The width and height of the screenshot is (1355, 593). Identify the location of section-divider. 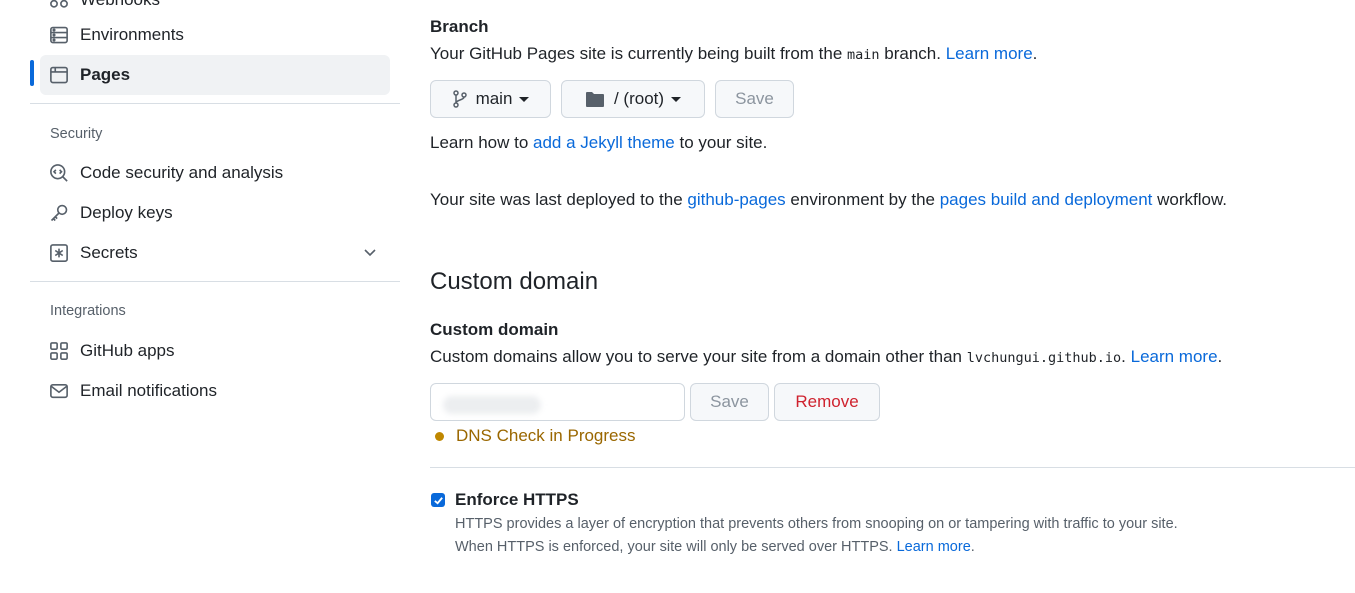
(892, 467).